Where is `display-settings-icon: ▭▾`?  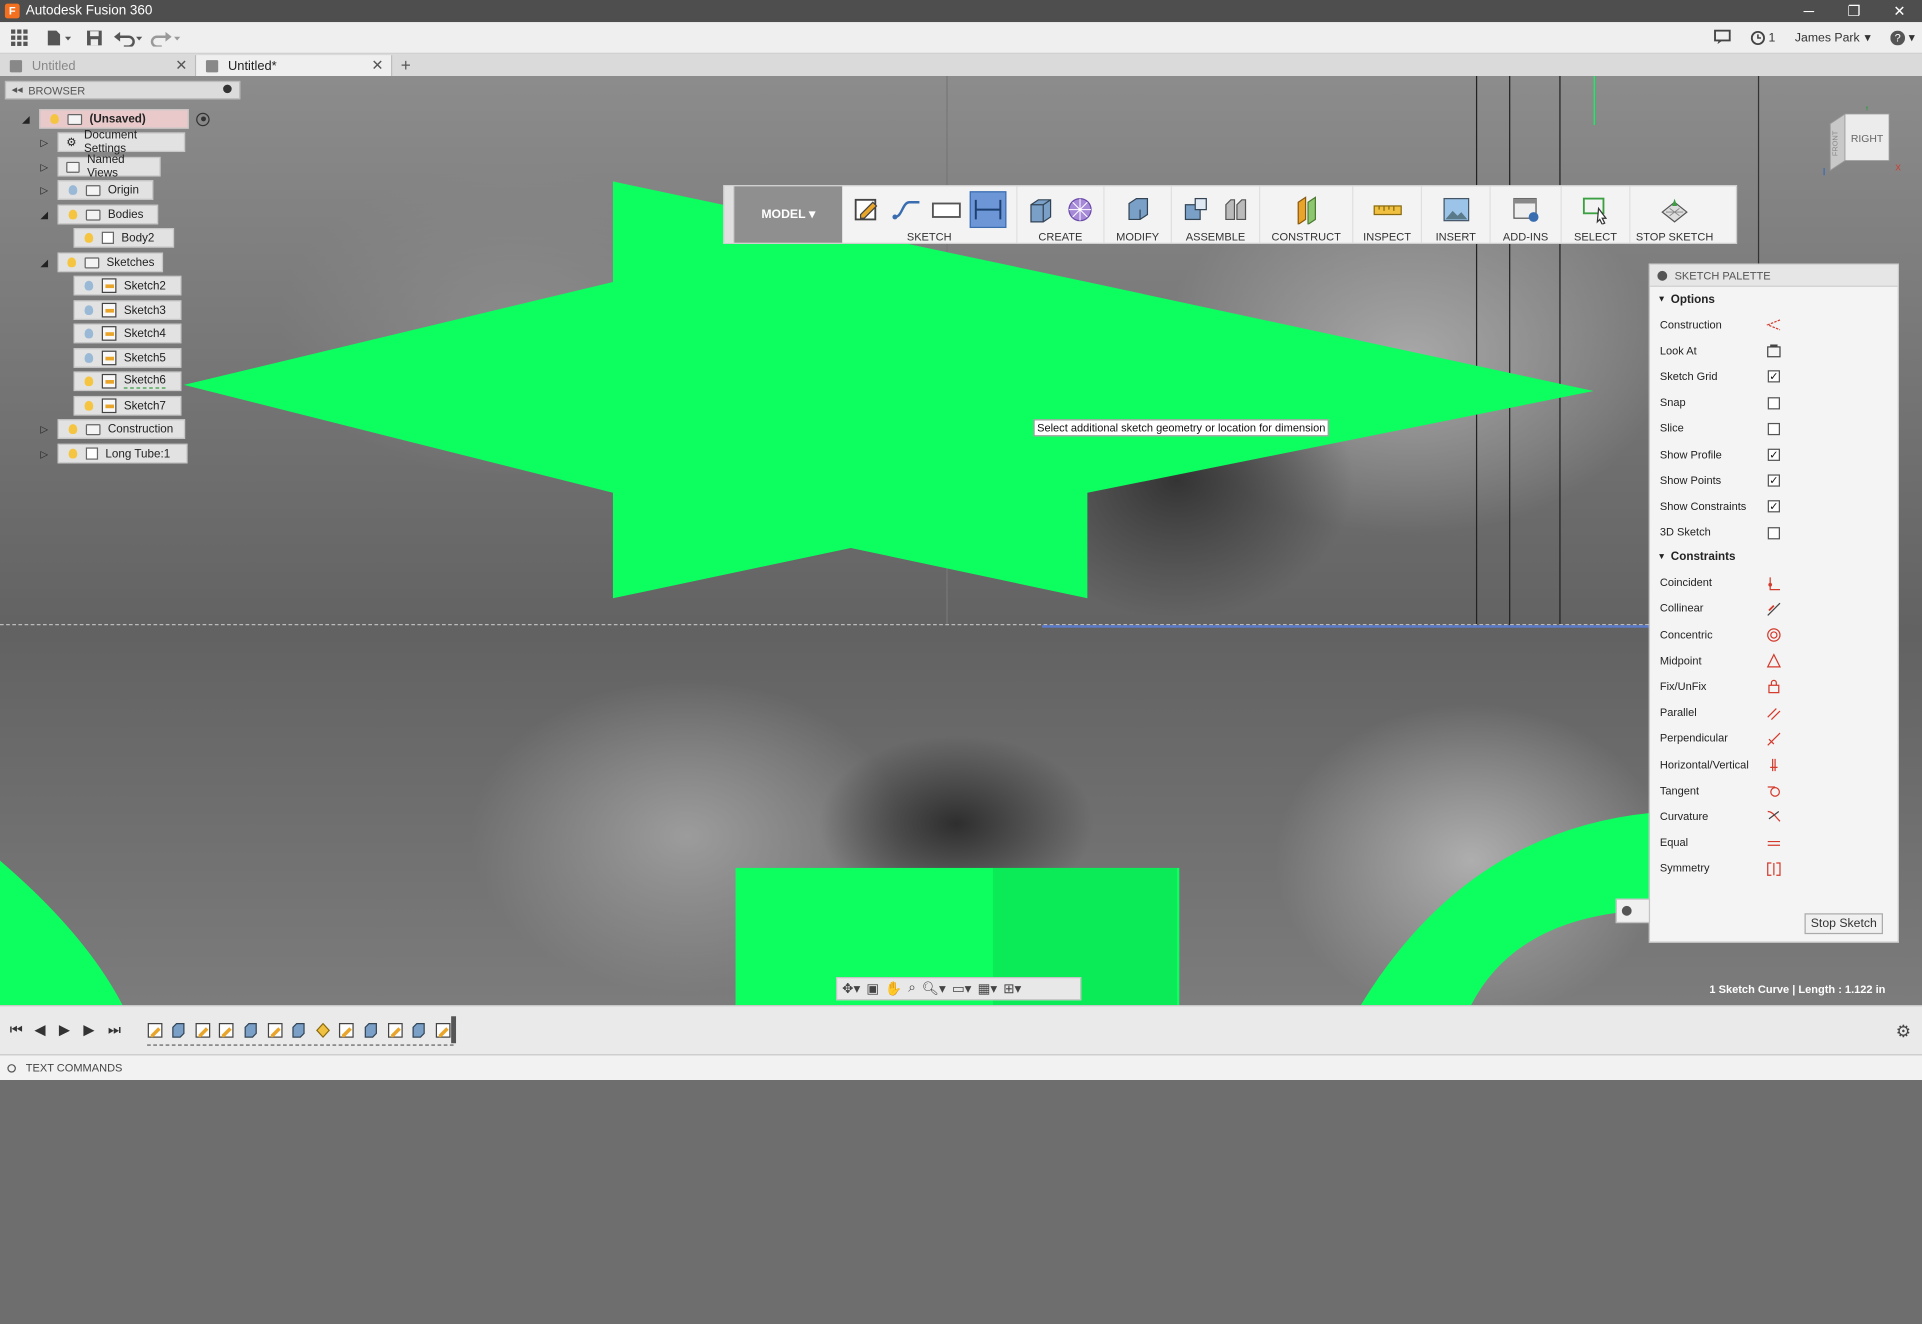
display-settings-icon: ▭▾ is located at coordinates (962, 989).